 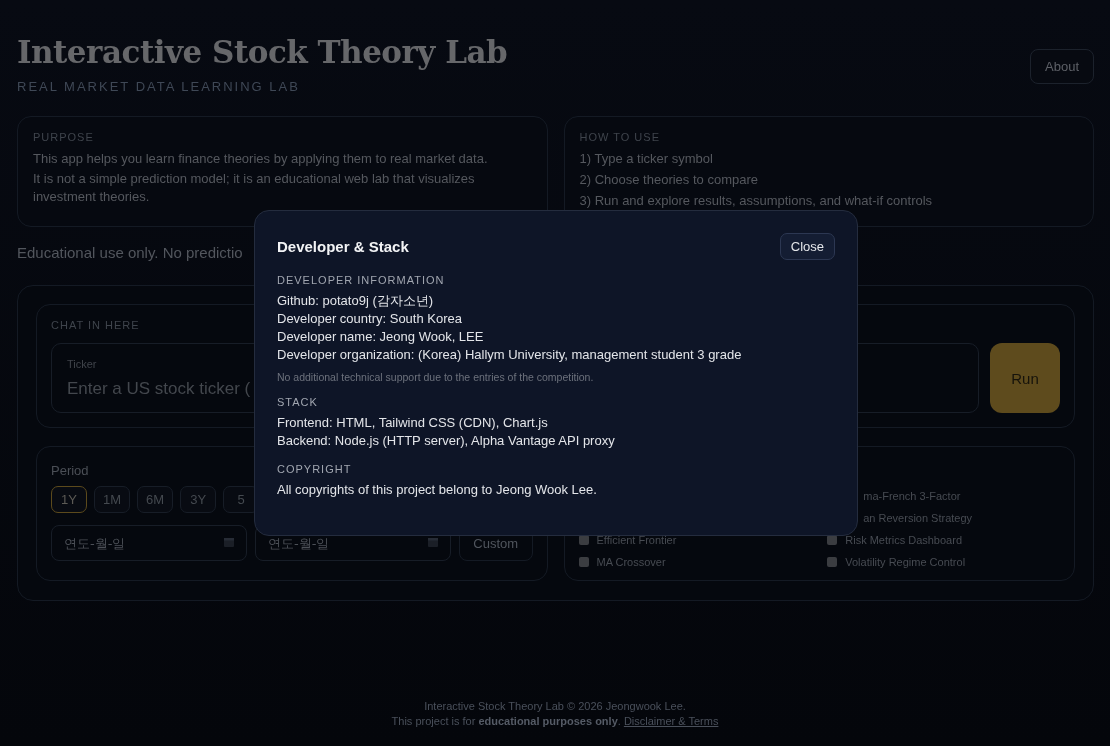 I want to click on theory-label: Risk Metrics Dashboard, so click(x=903, y=540).